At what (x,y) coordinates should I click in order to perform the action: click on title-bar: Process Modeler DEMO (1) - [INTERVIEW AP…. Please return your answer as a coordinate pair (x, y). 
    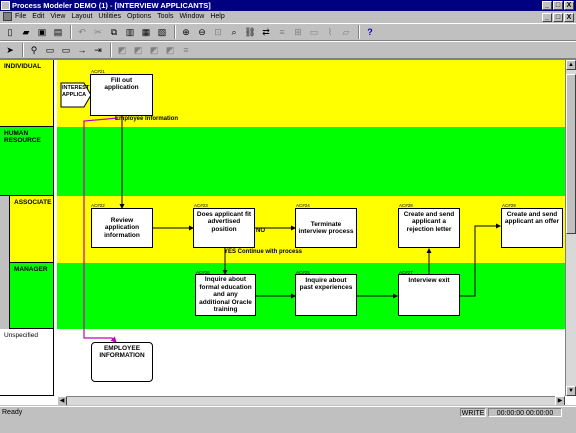
    Looking at the image, I should click on (288, 5).